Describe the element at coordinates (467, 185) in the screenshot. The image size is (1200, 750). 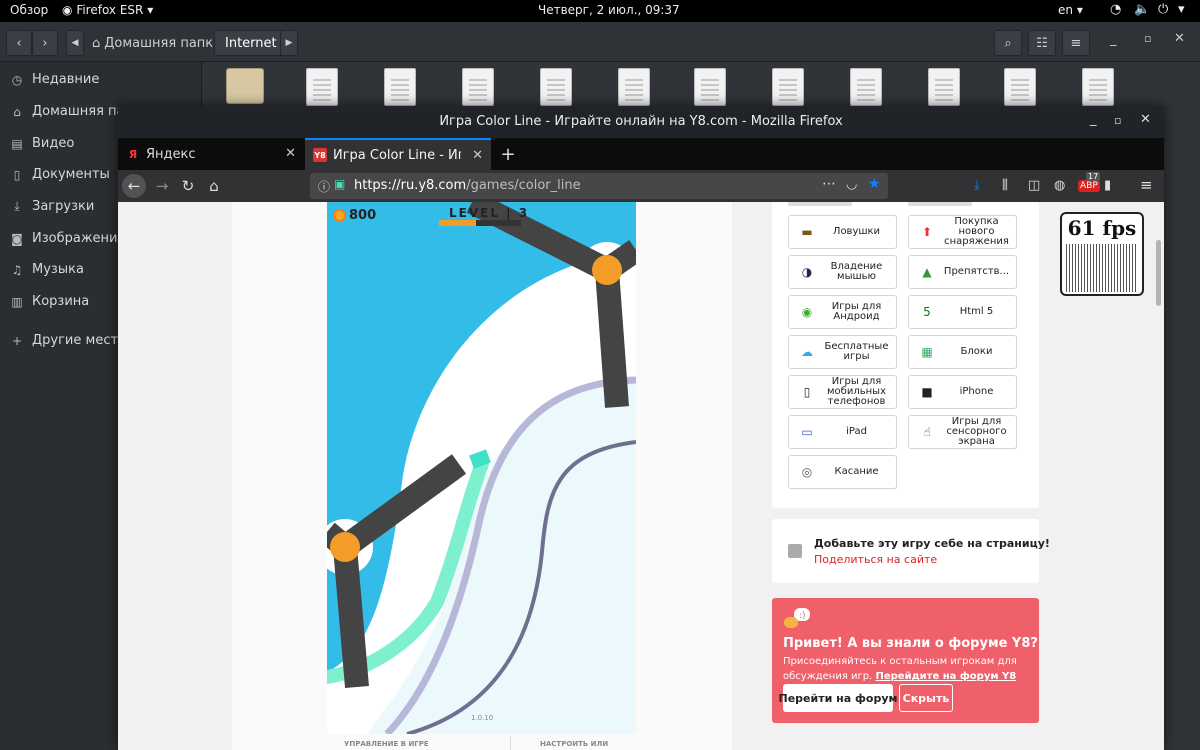
I see `url-text: https://ru.y8.com/games/color_line` at that location.